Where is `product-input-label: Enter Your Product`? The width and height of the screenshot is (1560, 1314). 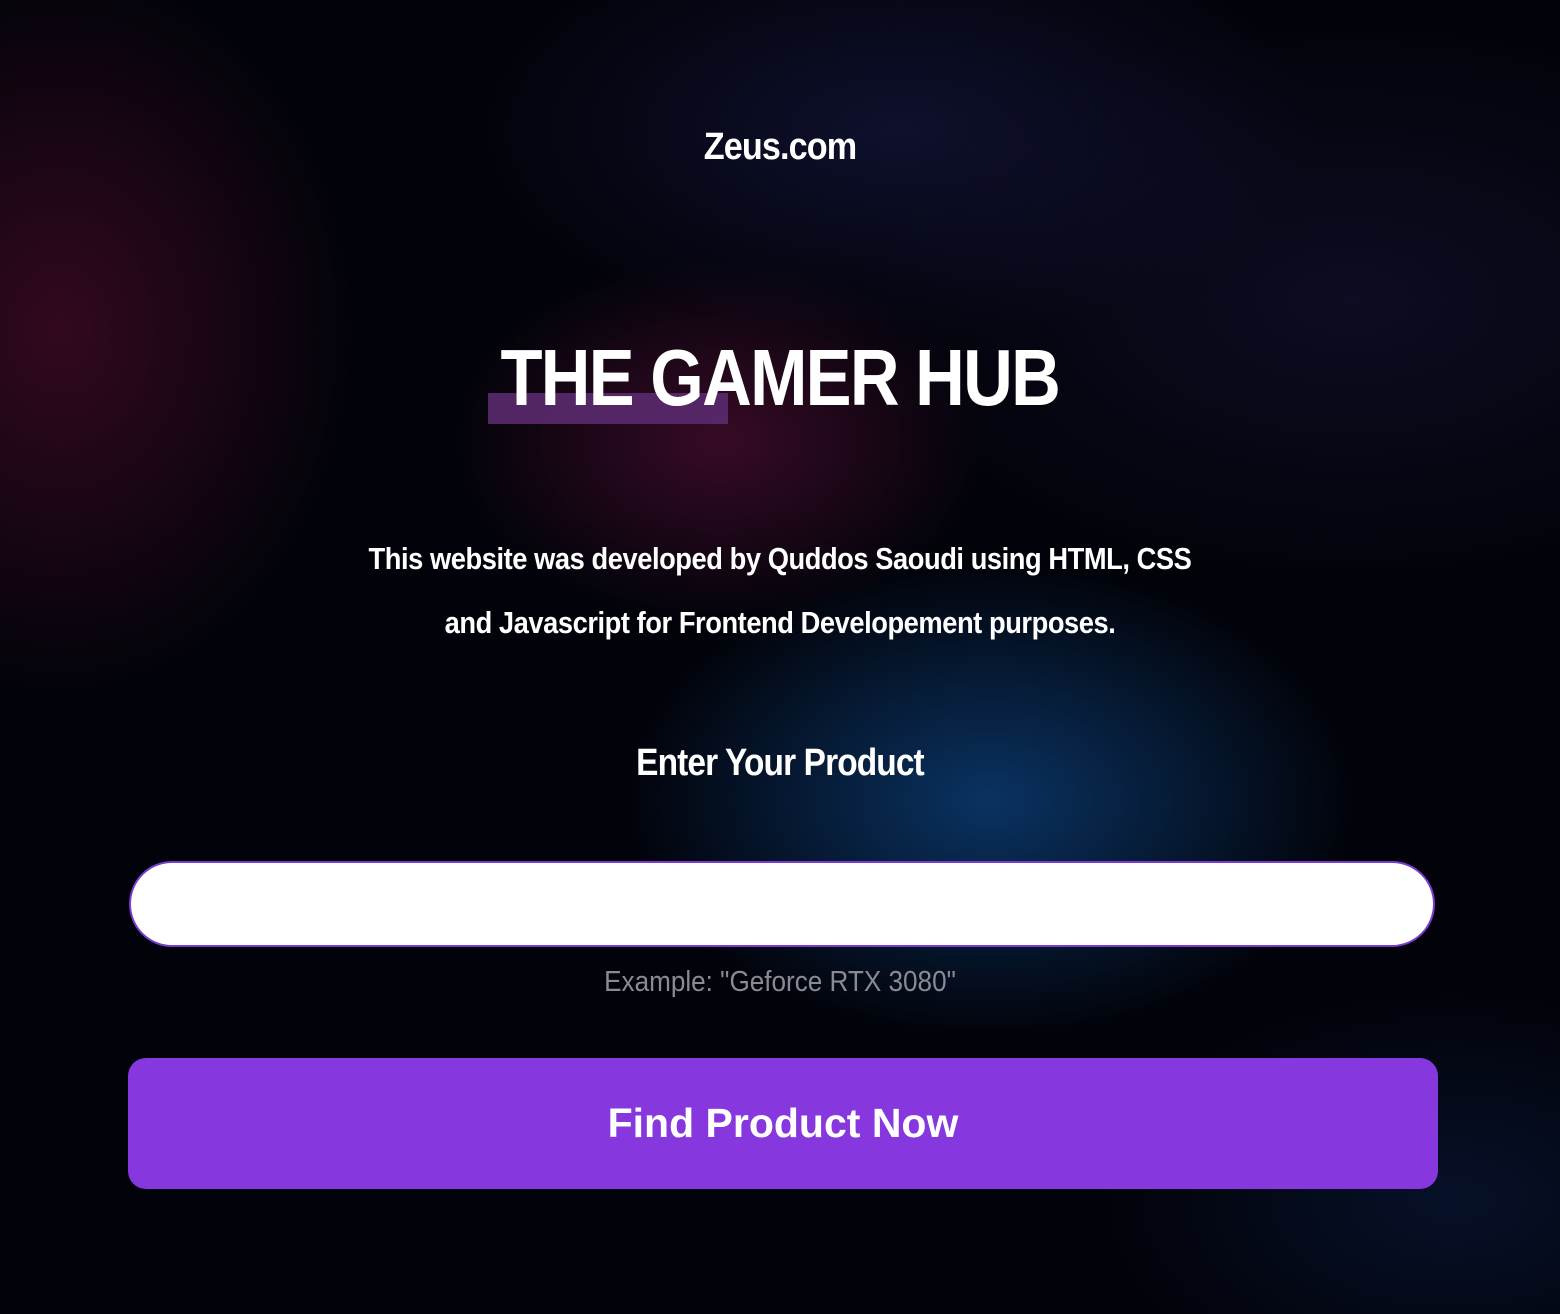 product-input-label: Enter Your Product is located at coordinates (780, 763).